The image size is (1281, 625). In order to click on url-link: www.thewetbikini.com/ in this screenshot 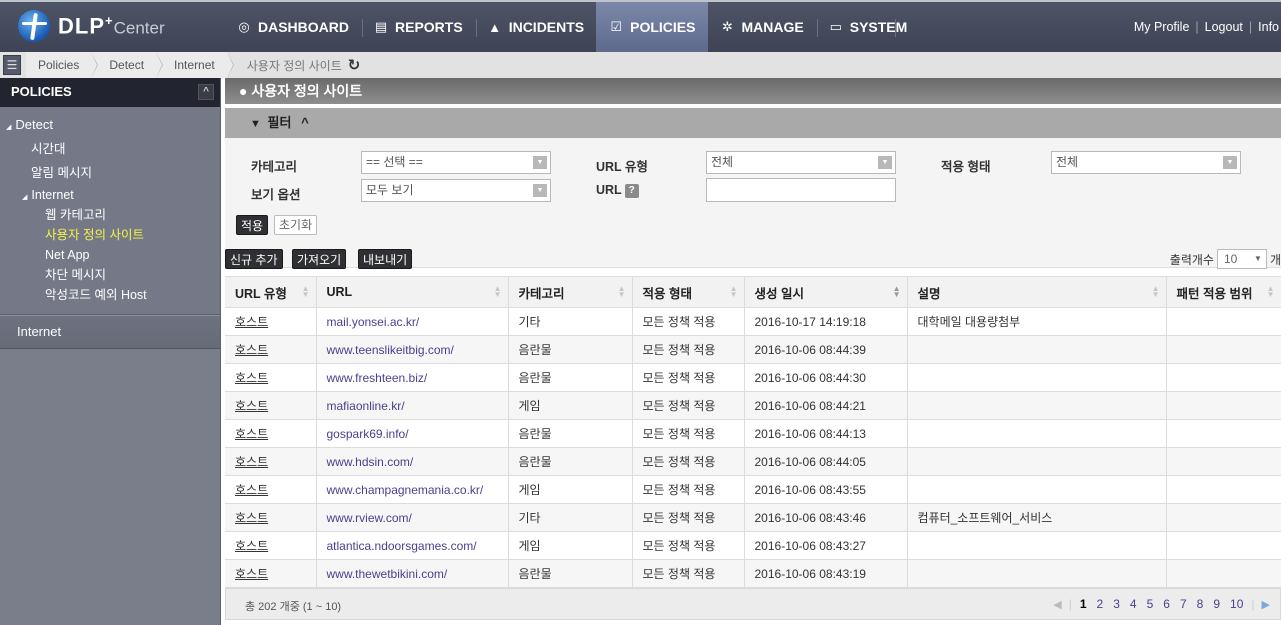, I will do `click(387, 574)`.